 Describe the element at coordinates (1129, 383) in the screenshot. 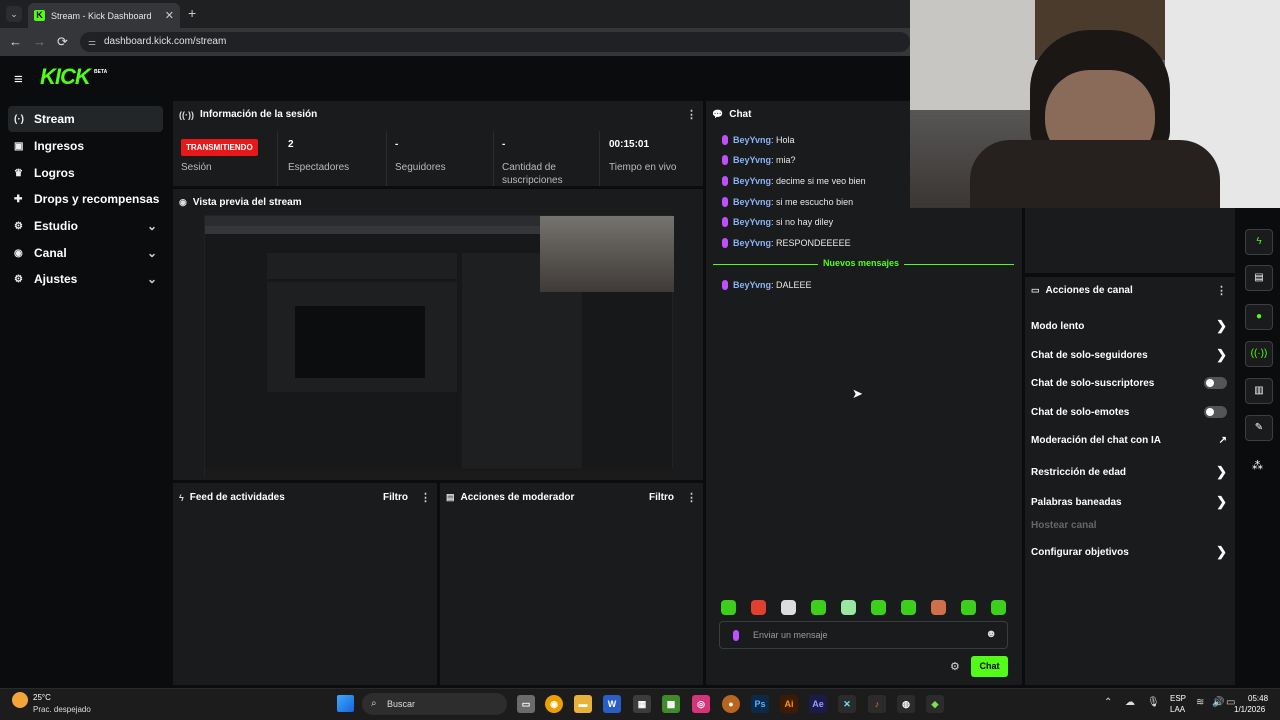

I see `action-solo-suscriptores: Chat de solo-suscriptores` at that location.